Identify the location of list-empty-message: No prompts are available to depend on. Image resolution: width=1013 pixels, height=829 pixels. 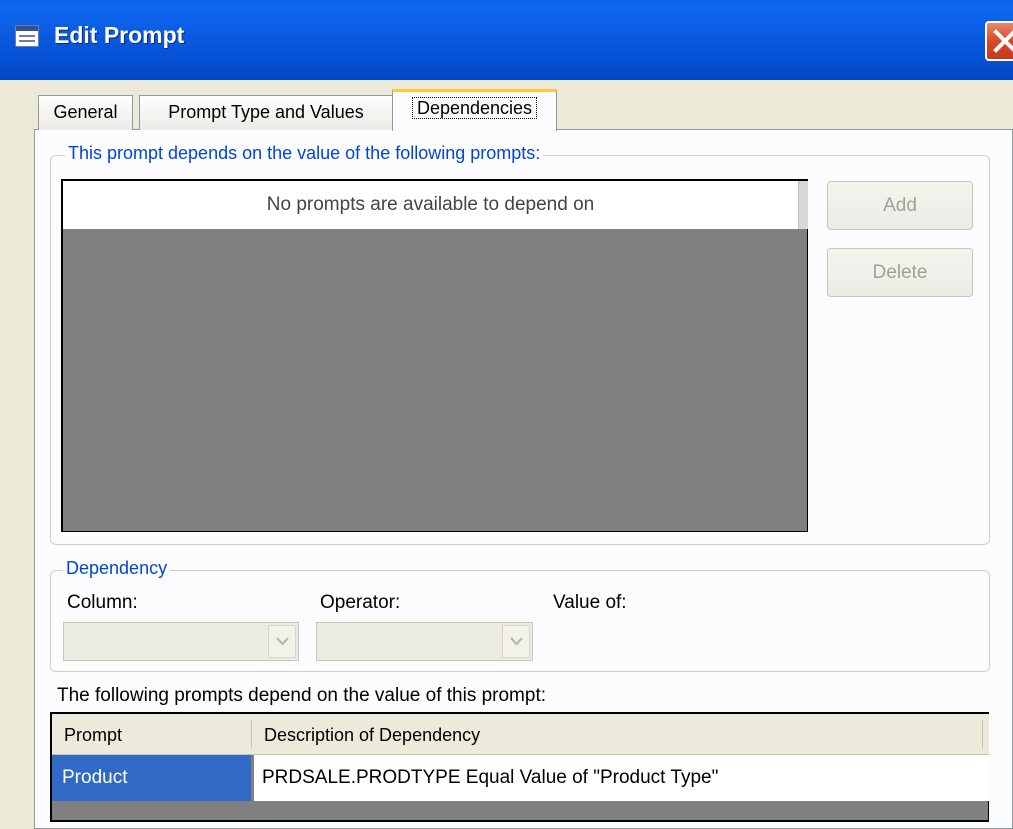
(430, 205).